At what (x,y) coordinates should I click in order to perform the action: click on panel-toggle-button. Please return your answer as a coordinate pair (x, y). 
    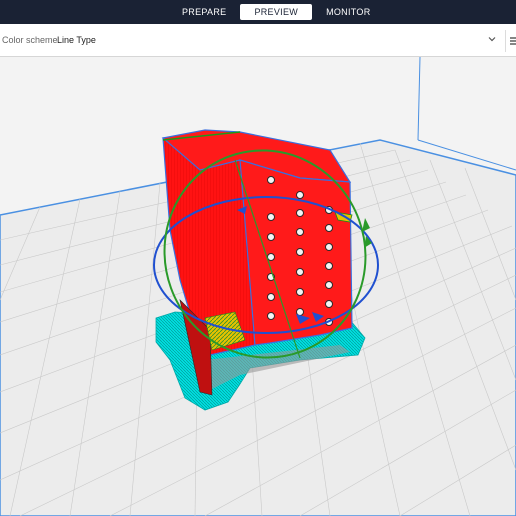
    Looking at the image, I should click on (510, 41).